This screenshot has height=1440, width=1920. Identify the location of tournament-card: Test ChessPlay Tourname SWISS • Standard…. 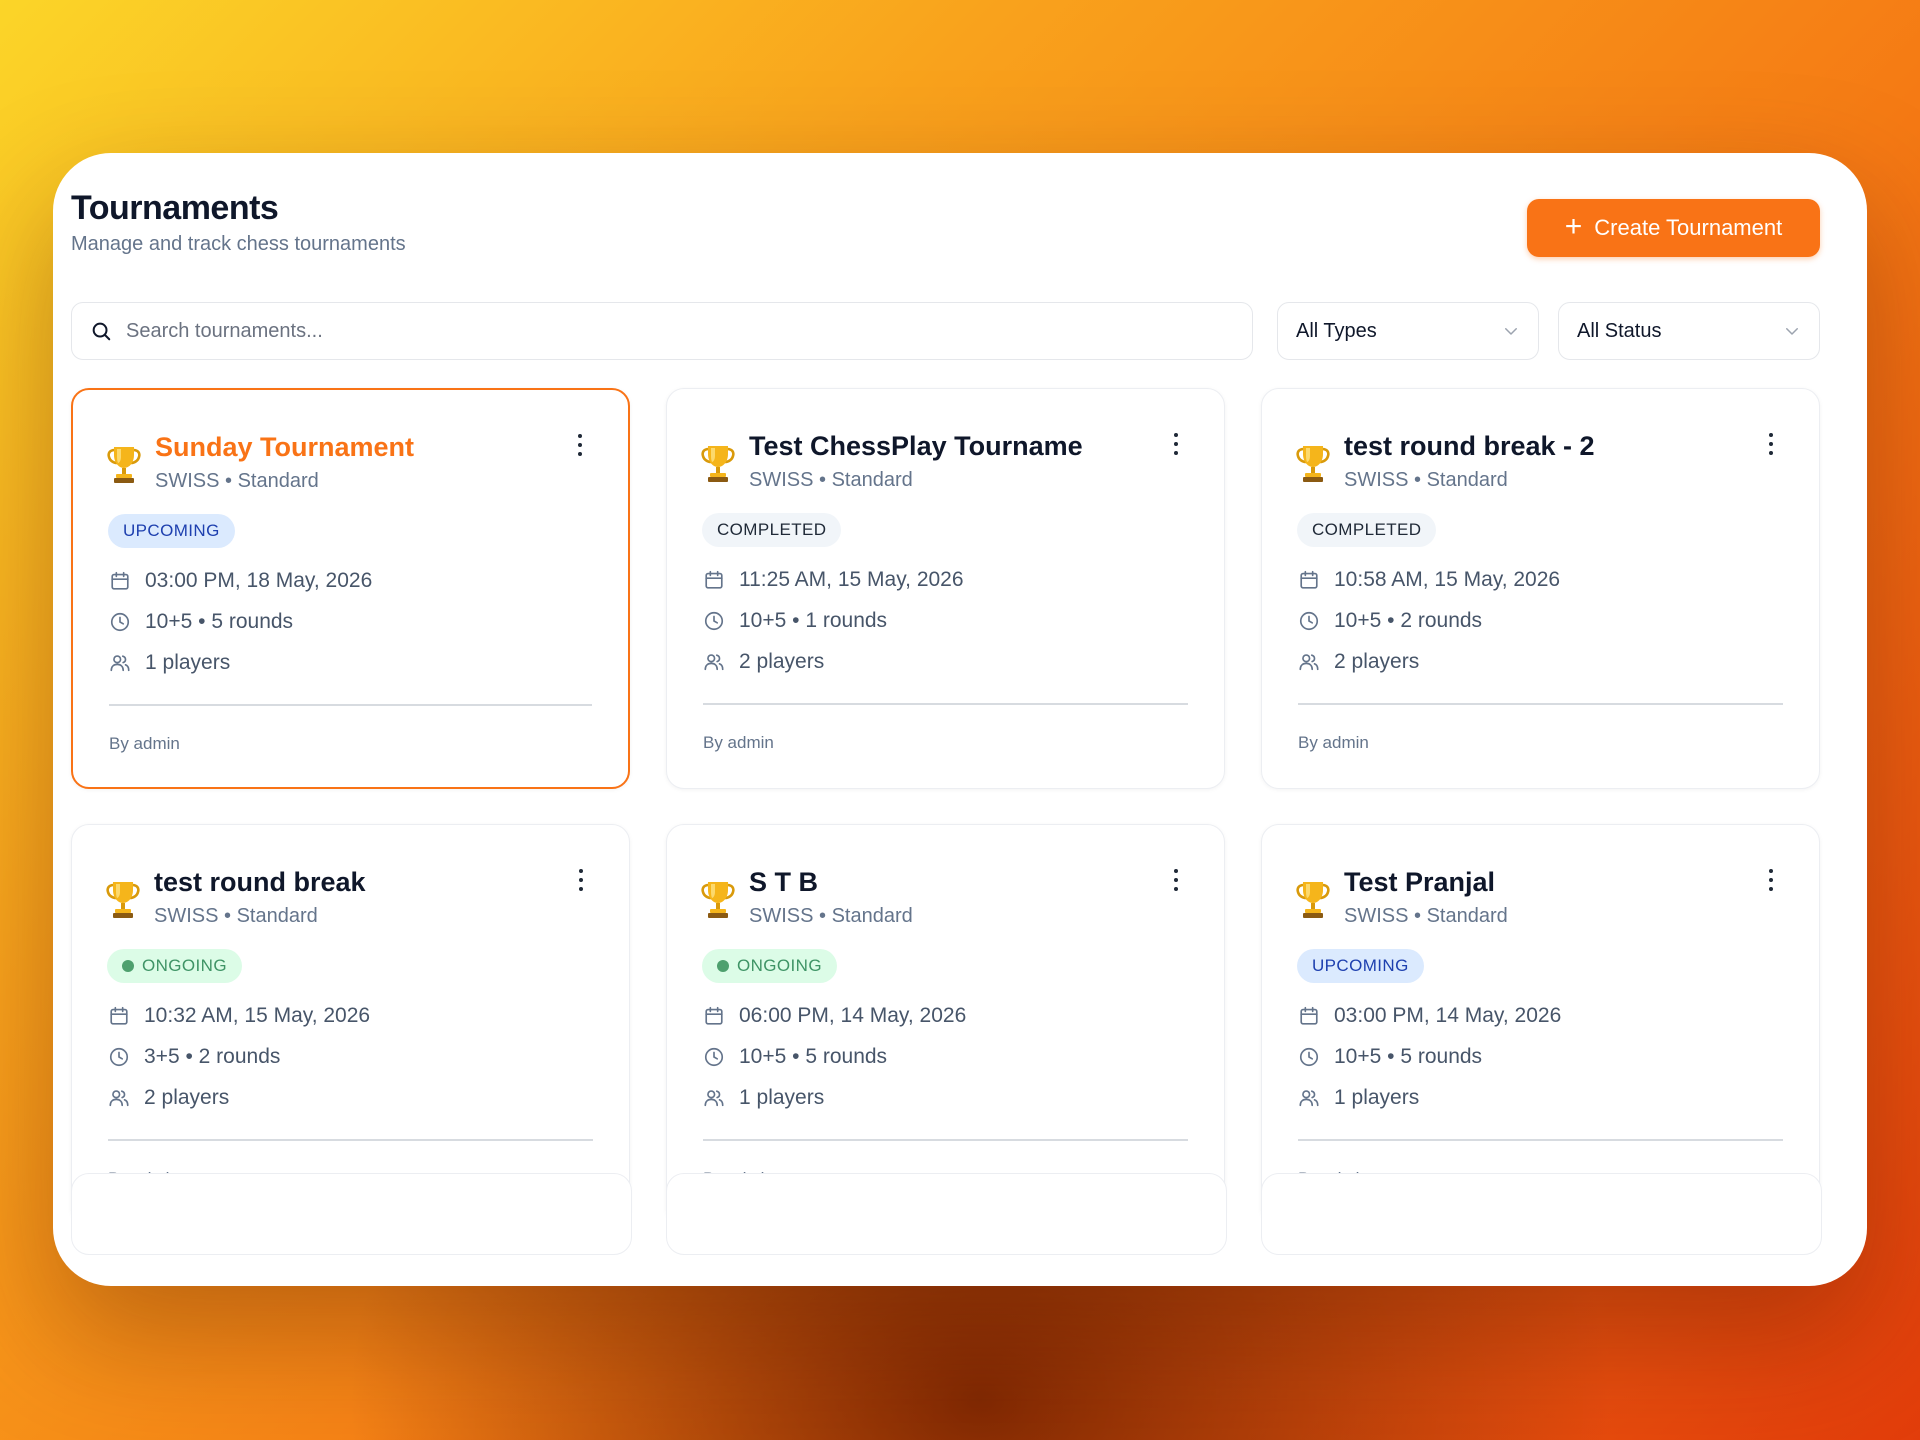
(945, 588).